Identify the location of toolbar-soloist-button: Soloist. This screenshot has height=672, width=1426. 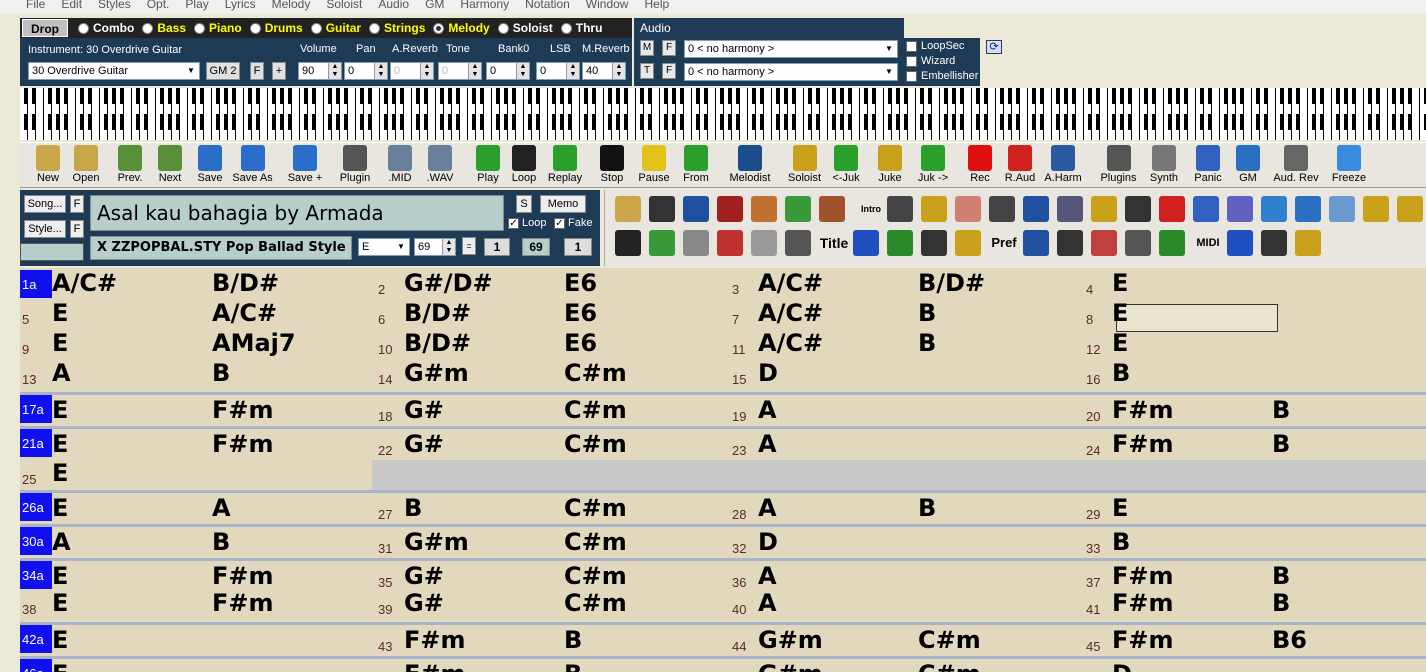
(804, 164).